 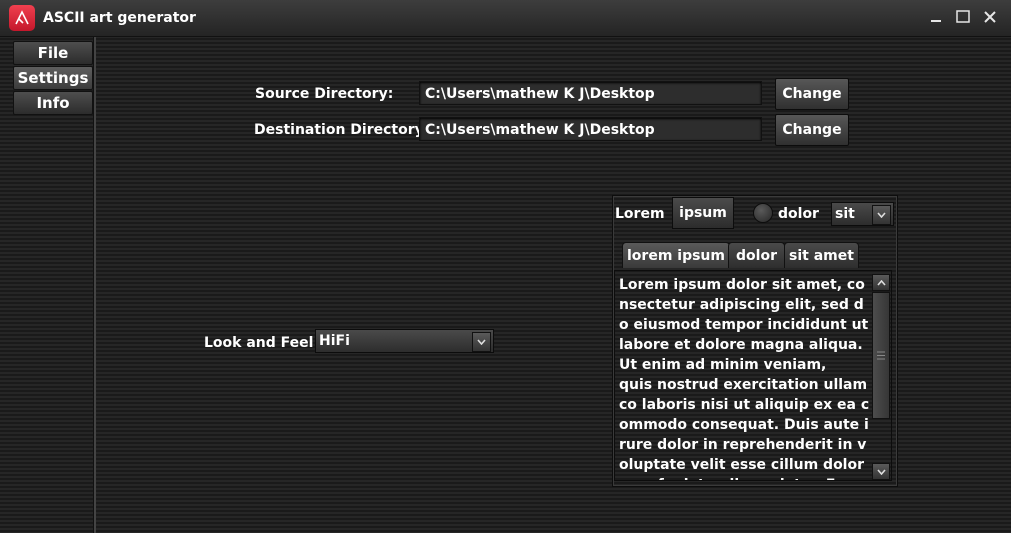 I want to click on ipsum-toggle-button: ipsum, so click(x=703, y=213).